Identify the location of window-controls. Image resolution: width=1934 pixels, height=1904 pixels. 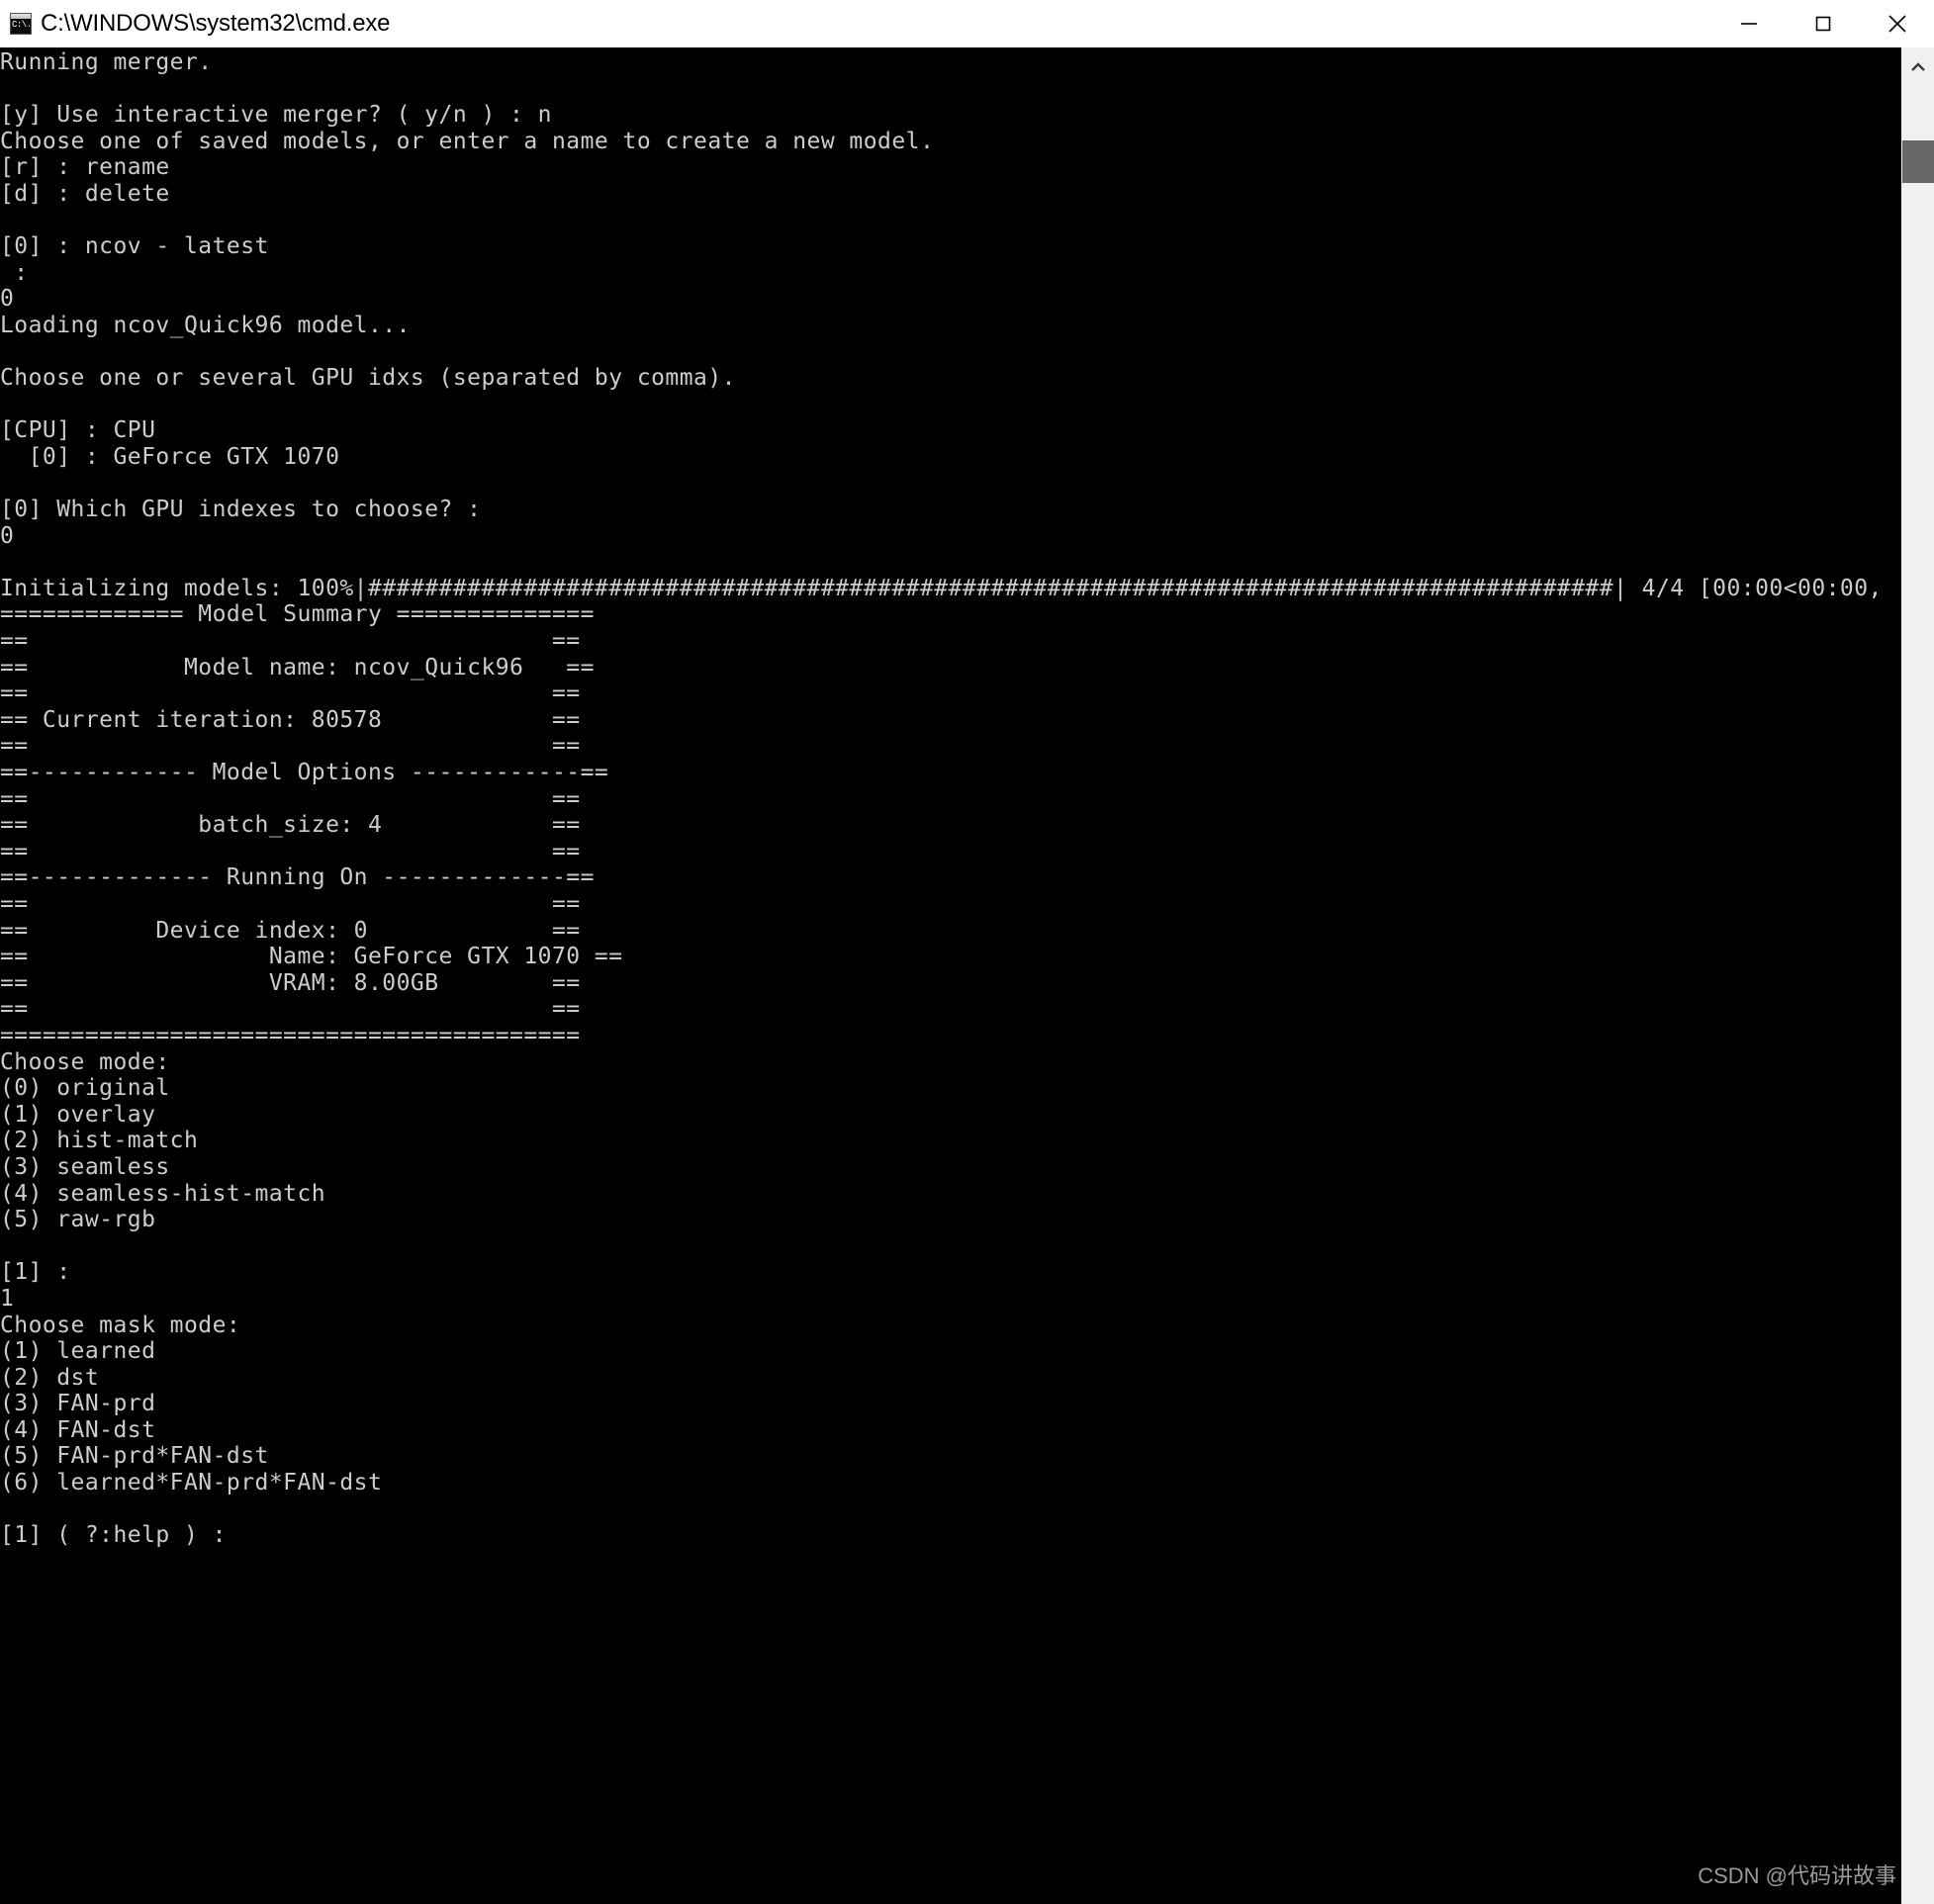
(1822, 23).